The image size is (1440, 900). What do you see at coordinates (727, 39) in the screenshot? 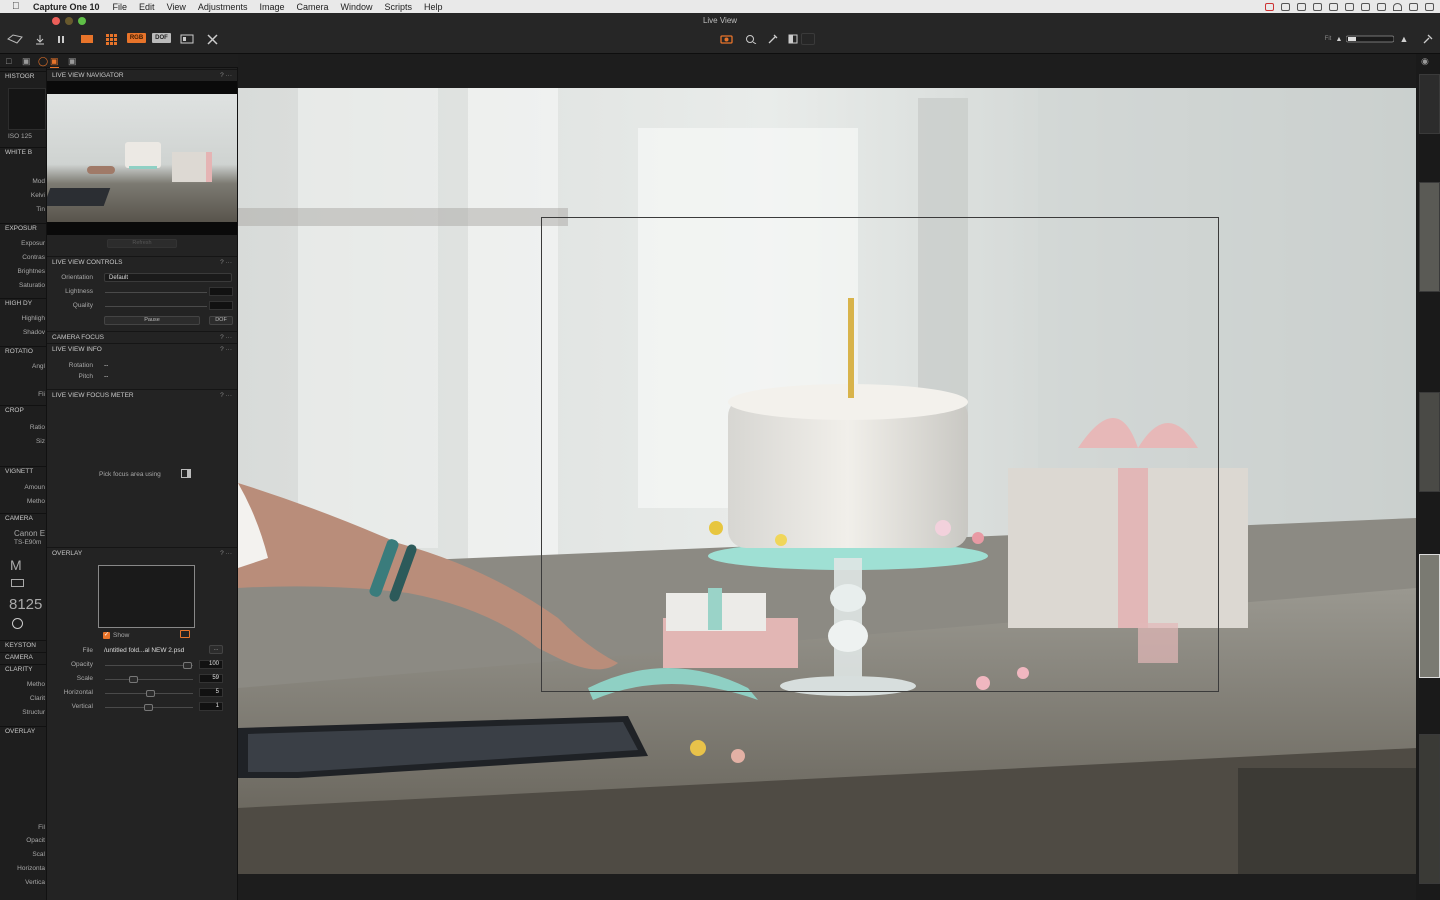
I see `camera-tool-icon` at bounding box center [727, 39].